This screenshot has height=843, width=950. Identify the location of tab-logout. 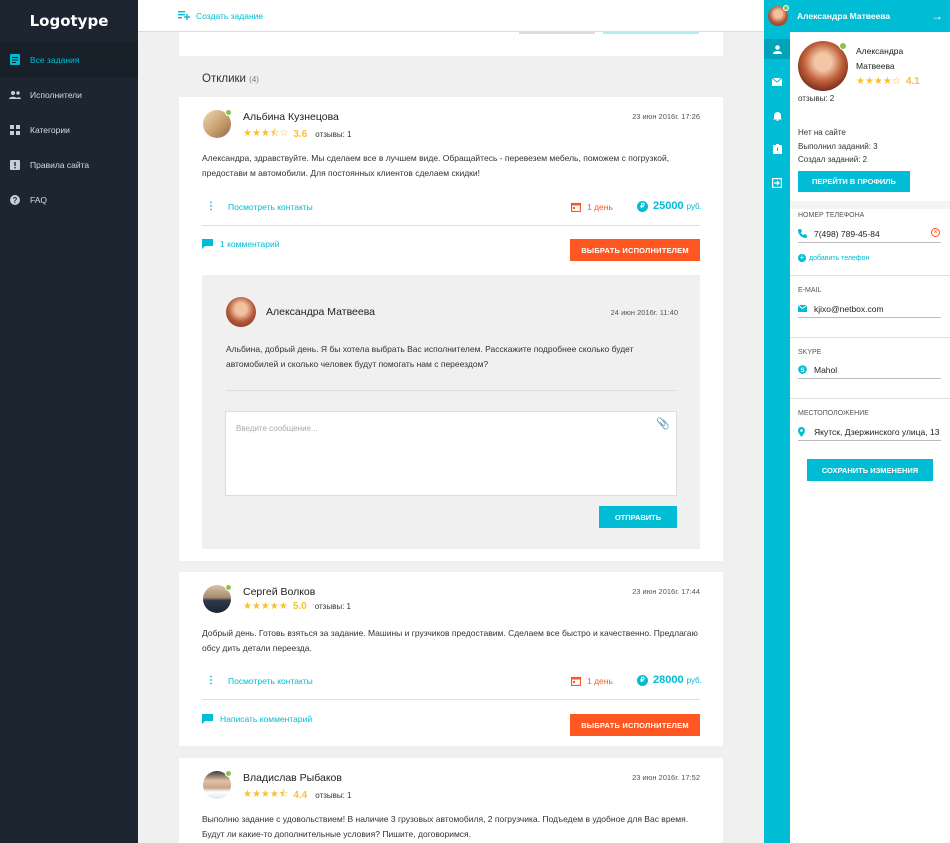
(777, 183).